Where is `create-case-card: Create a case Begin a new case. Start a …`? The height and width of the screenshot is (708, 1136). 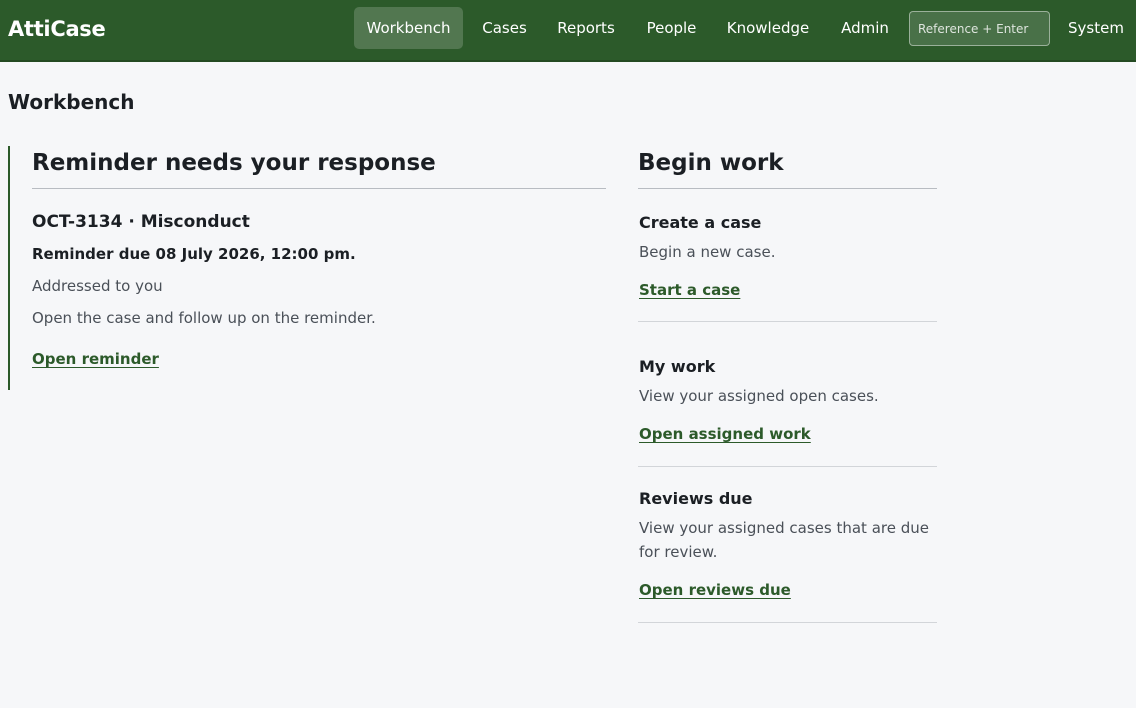
create-case-card: Create a case Begin a new case. Start a … is located at coordinates (787, 267).